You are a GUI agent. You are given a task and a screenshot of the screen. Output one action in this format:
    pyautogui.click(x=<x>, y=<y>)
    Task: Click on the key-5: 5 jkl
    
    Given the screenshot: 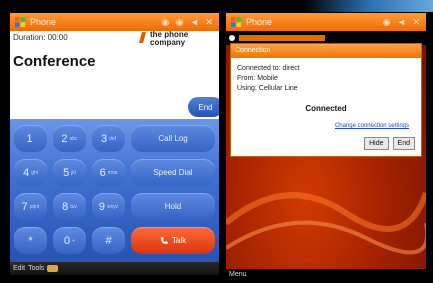 What is the action you would take?
    pyautogui.click(x=69, y=172)
    